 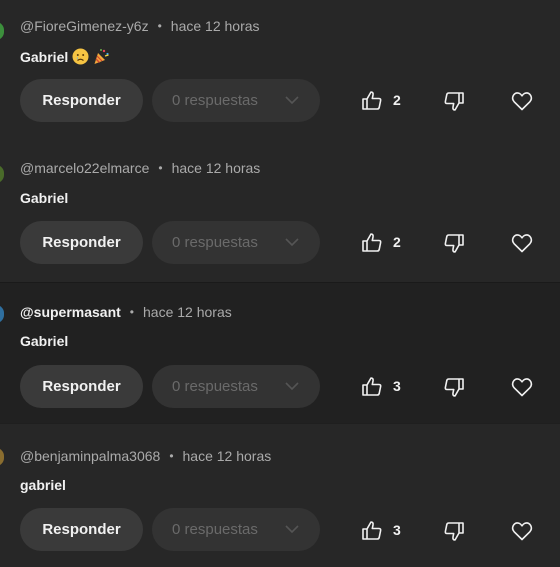 I want to click on comment-text: gabriel, so click(x=43, y=485).